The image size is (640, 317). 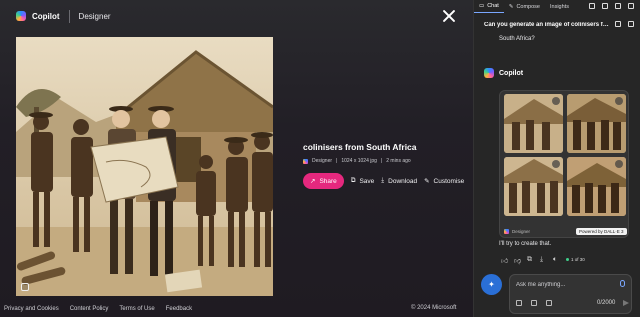 I want to click on powered-by-badge: Powered by DALL·E 3, so click(x=601, y=231).